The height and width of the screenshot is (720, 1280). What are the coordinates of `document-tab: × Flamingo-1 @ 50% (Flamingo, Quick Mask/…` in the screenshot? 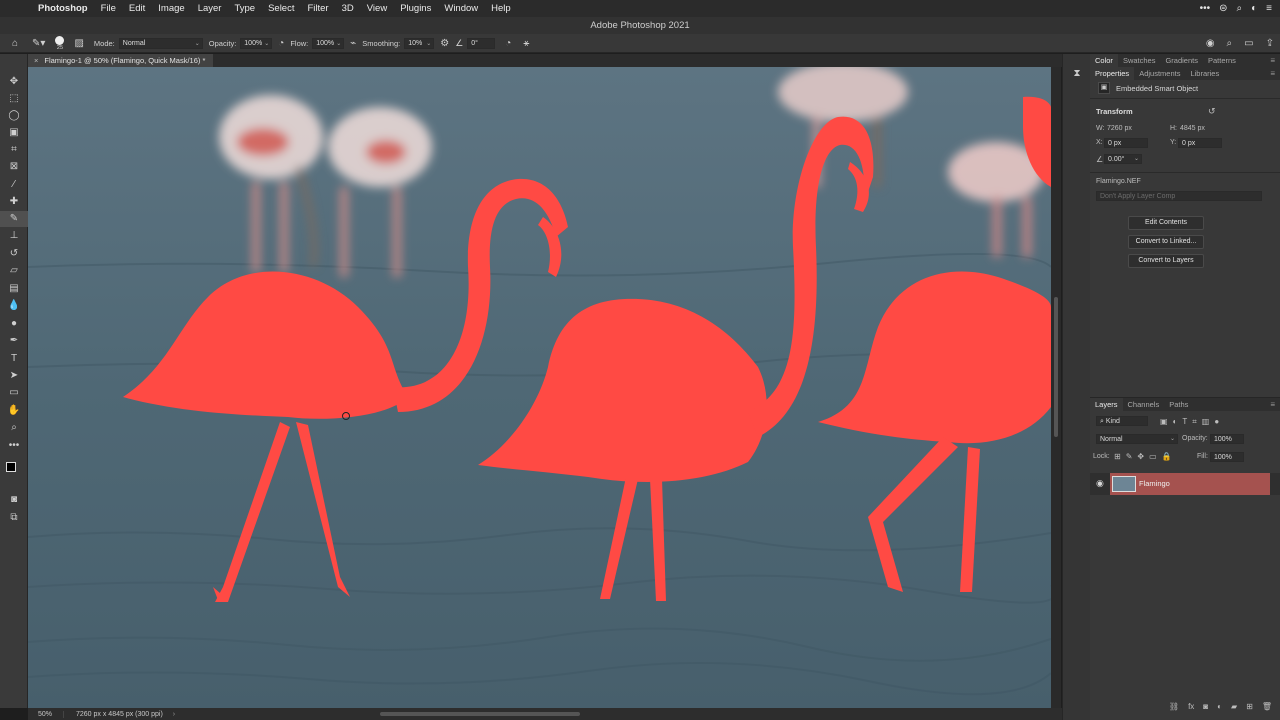 It's located at (121, 60).